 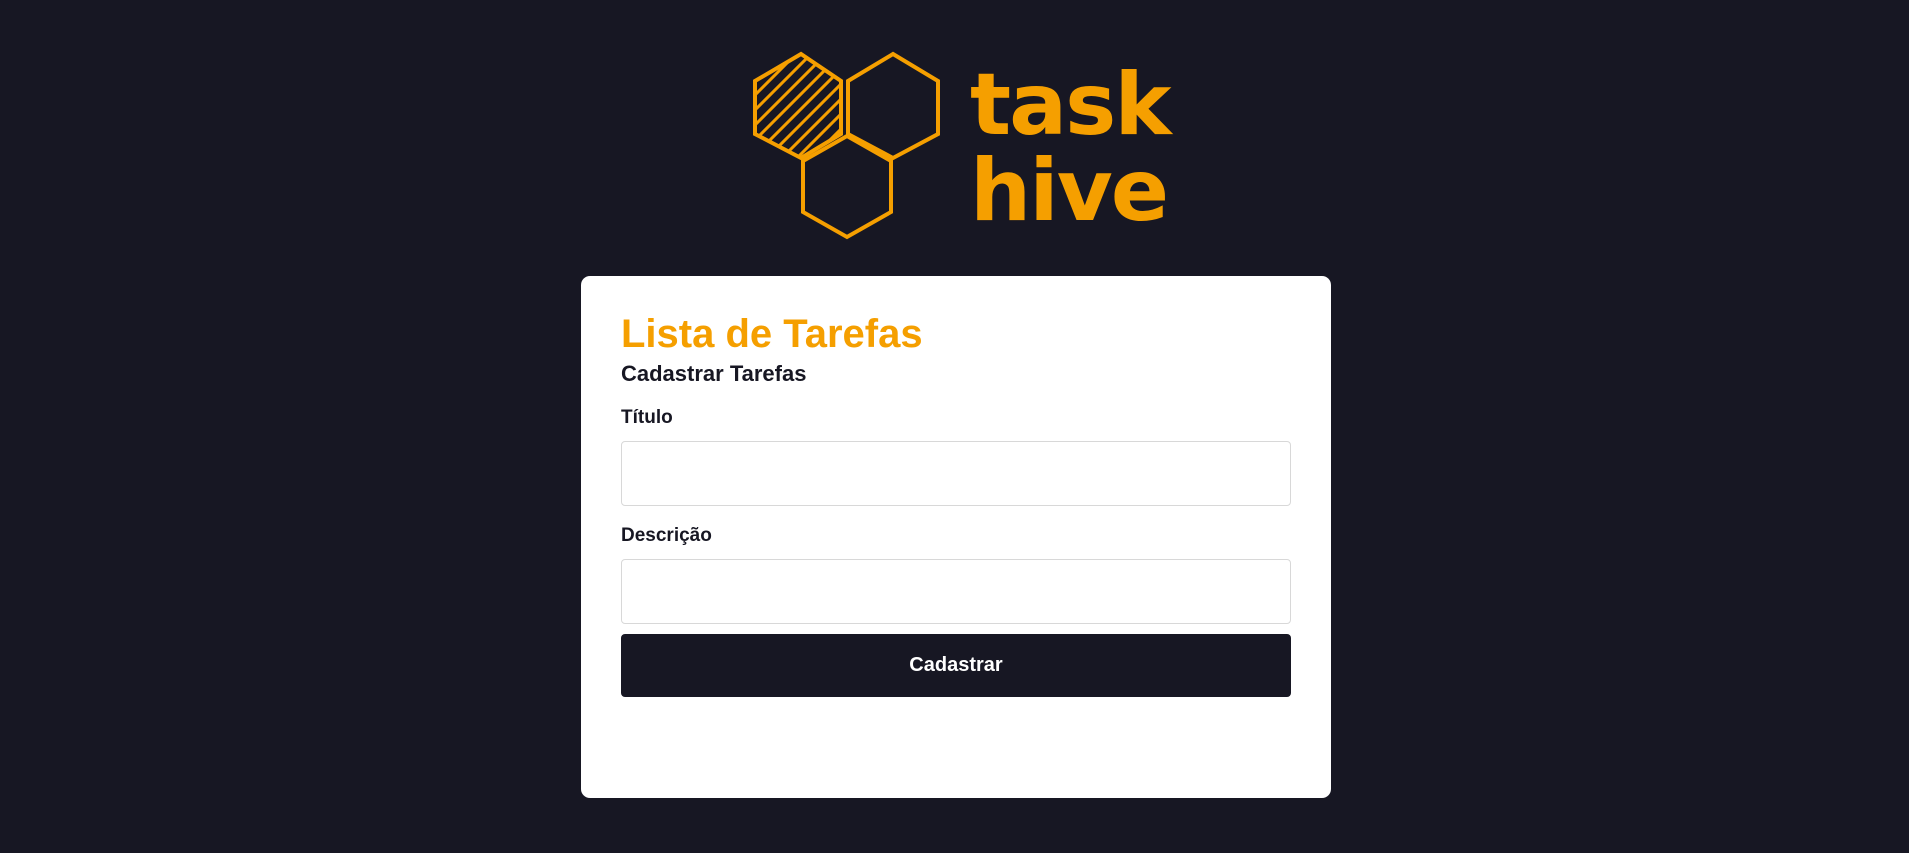 What do you see at coordinates (666, 536) in the screenshot?
I see `description-field-label: Descrição` at bounding box center [666, 536].